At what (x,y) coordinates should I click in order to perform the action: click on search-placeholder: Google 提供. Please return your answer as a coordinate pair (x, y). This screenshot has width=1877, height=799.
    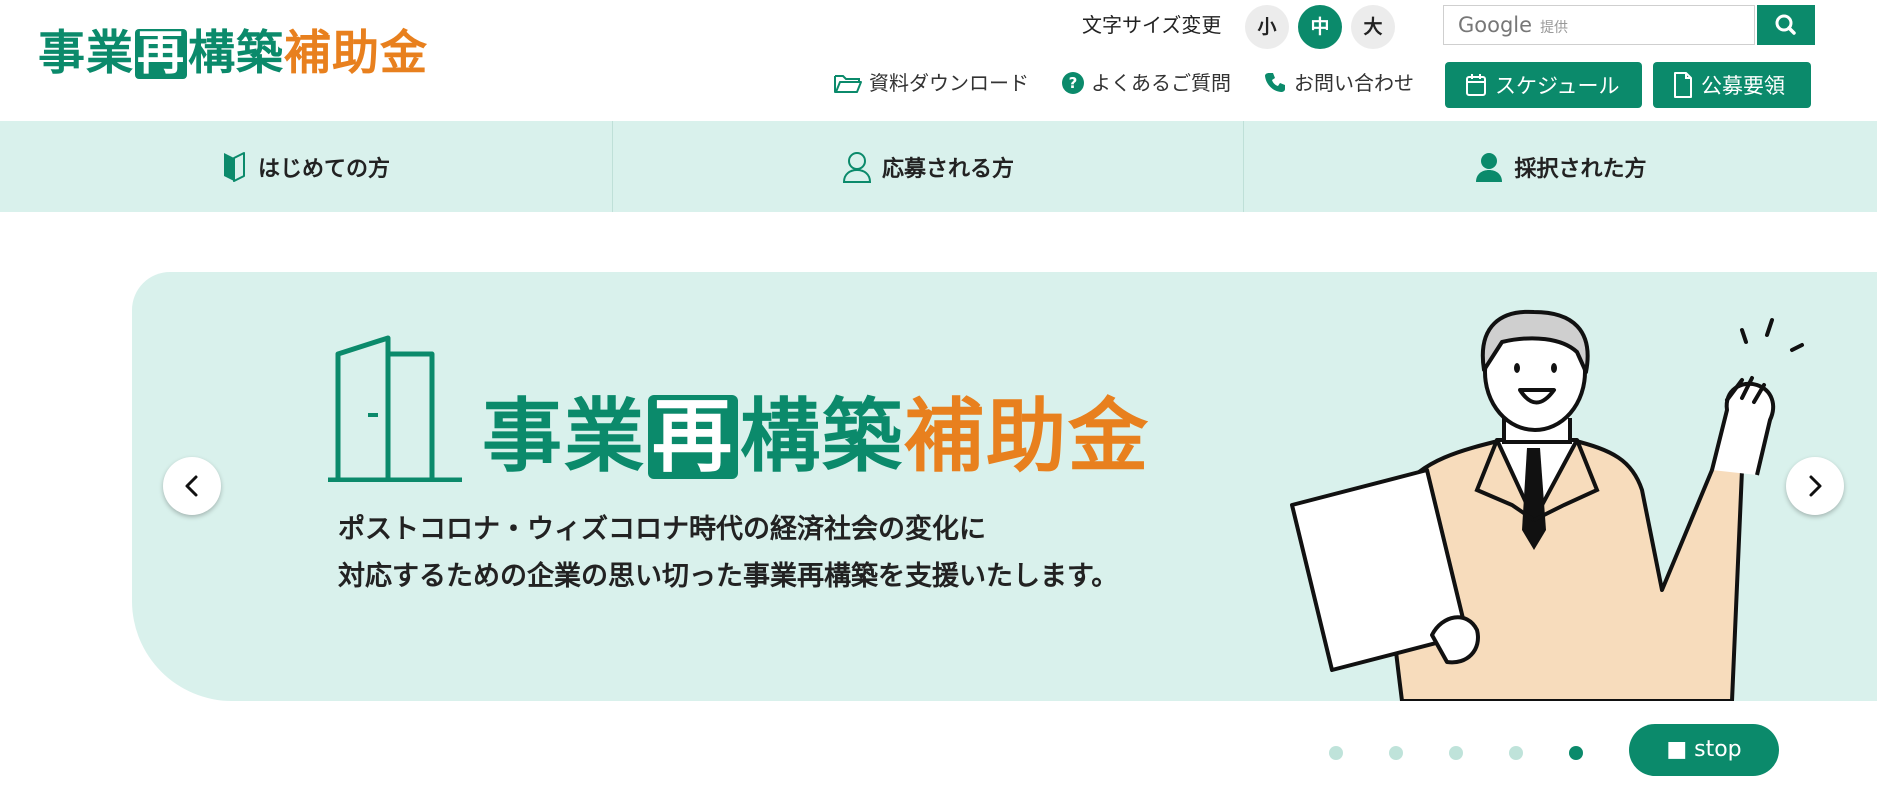
    Looking at the image, I should click on (1513, 25).